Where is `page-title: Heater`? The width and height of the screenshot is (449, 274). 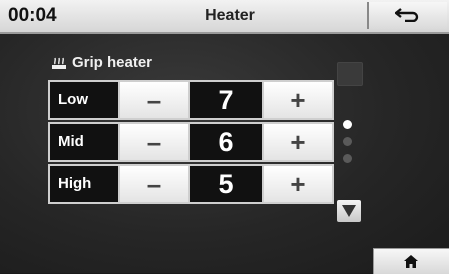
page-title: Heater is located at coordinates (230, 15).